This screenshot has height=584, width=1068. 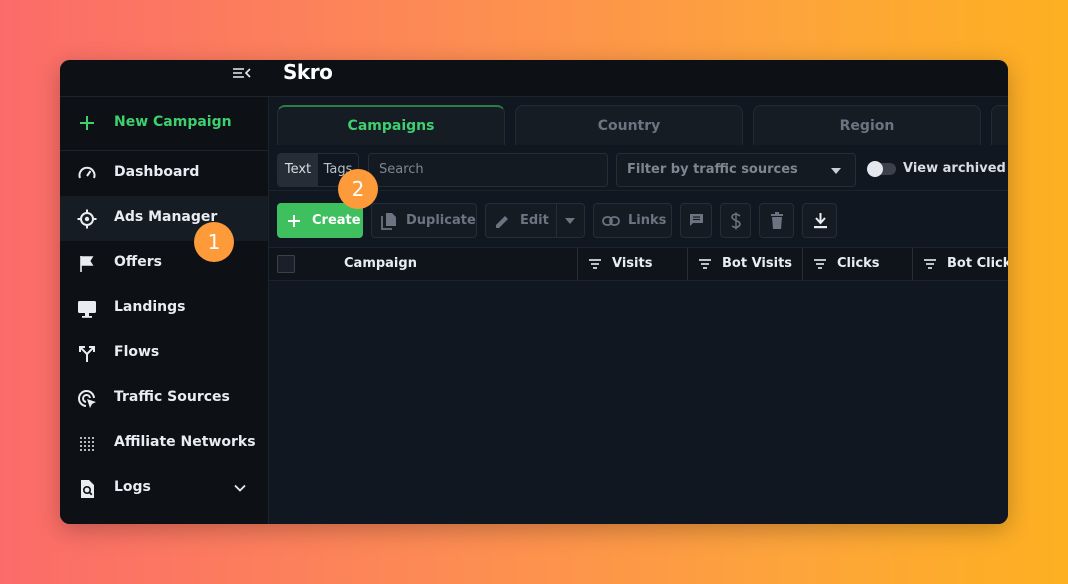 I want to click on column-header-bot-clicks: Bot Clicks, so click(x=960, y=264).